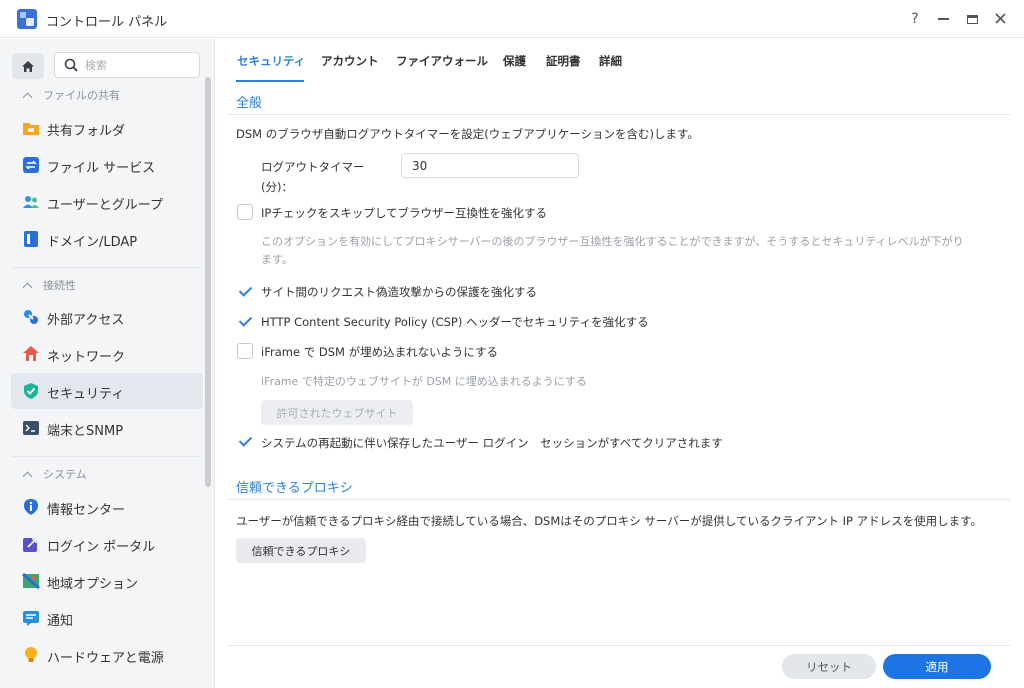 The image size is (1024, 688). Describe the element at coordinates (294, 488) in the screenshot. I see `trusted-proxy-section-title: 信頼できるプロキシ` at that location.